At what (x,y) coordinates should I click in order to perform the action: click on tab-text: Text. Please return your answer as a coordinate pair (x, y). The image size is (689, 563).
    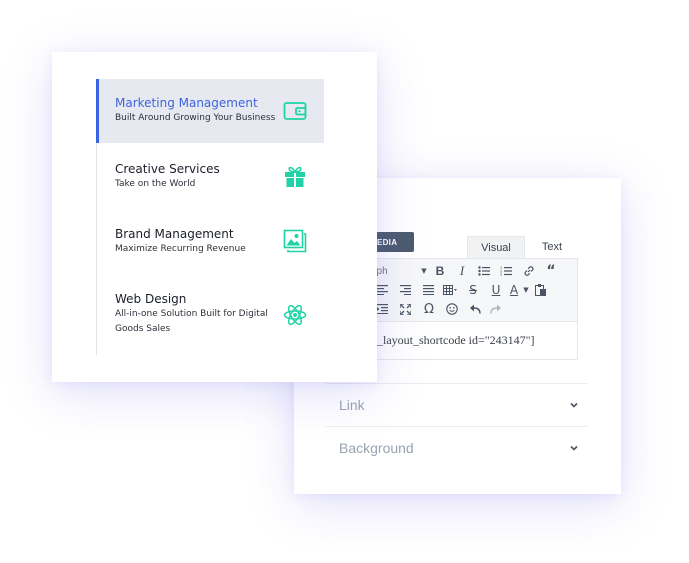
    Looking at the image, I should click on (552, 247).